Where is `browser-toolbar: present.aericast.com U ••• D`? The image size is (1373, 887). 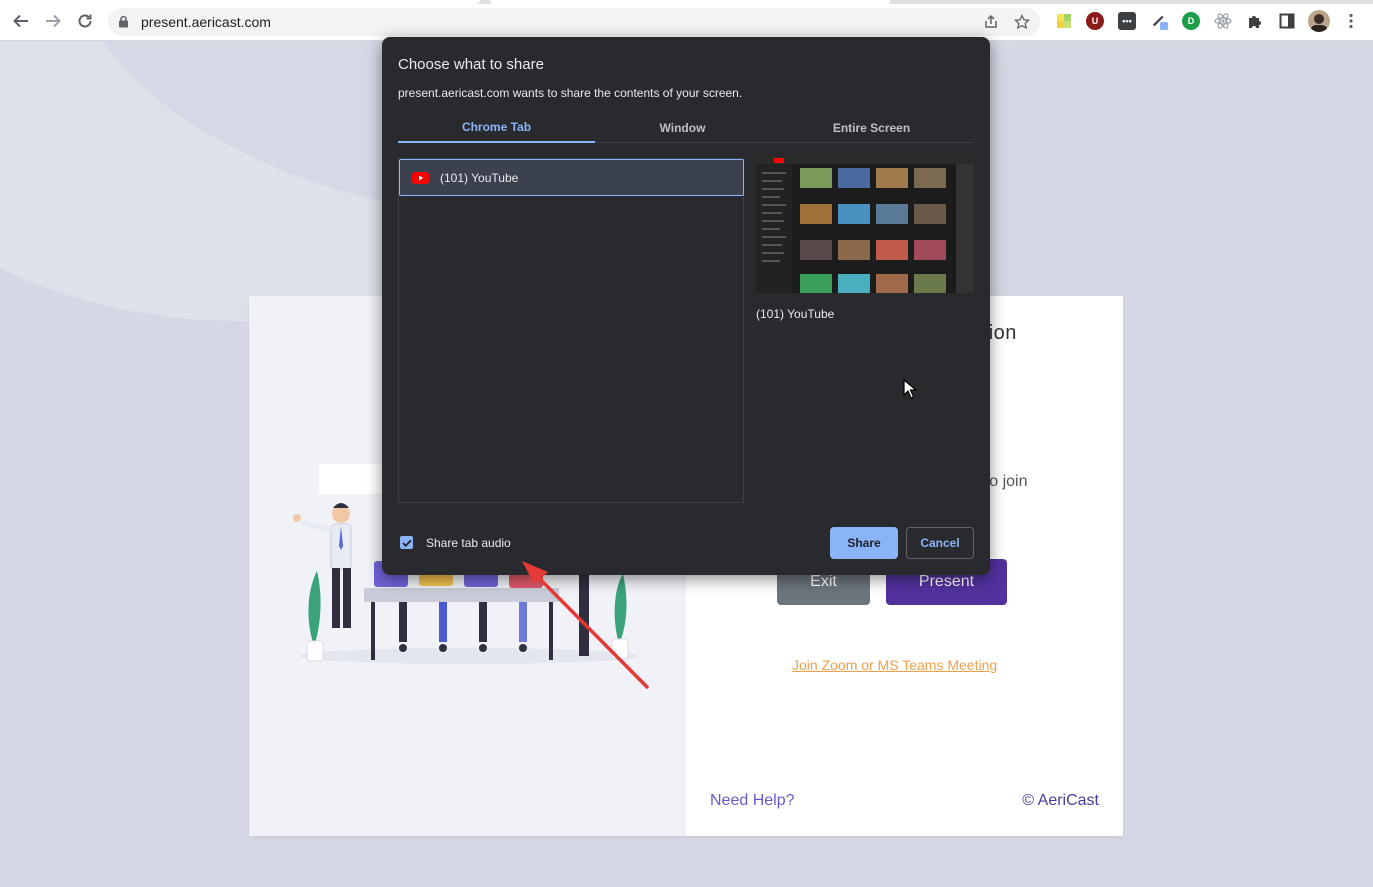 browser-toolbar: present.aericast.com U ••• D is located at coordinates (686, 20).